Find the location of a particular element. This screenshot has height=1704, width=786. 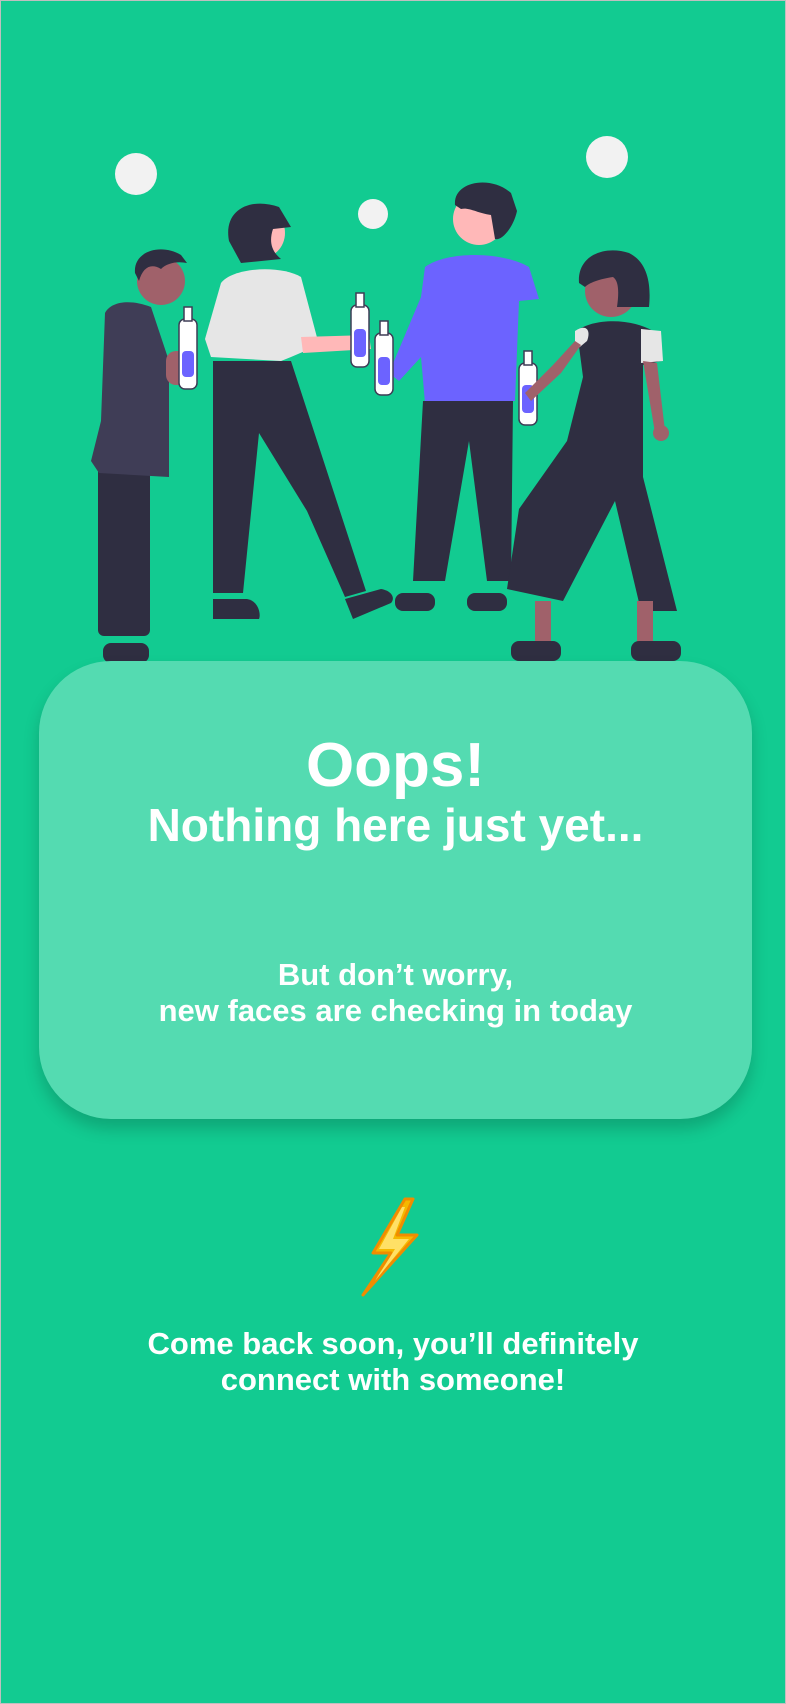

page-title: Oops! is located at coordinates (395, 765).